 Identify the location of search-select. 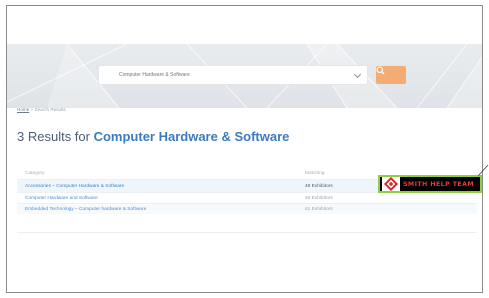
(233, 75).